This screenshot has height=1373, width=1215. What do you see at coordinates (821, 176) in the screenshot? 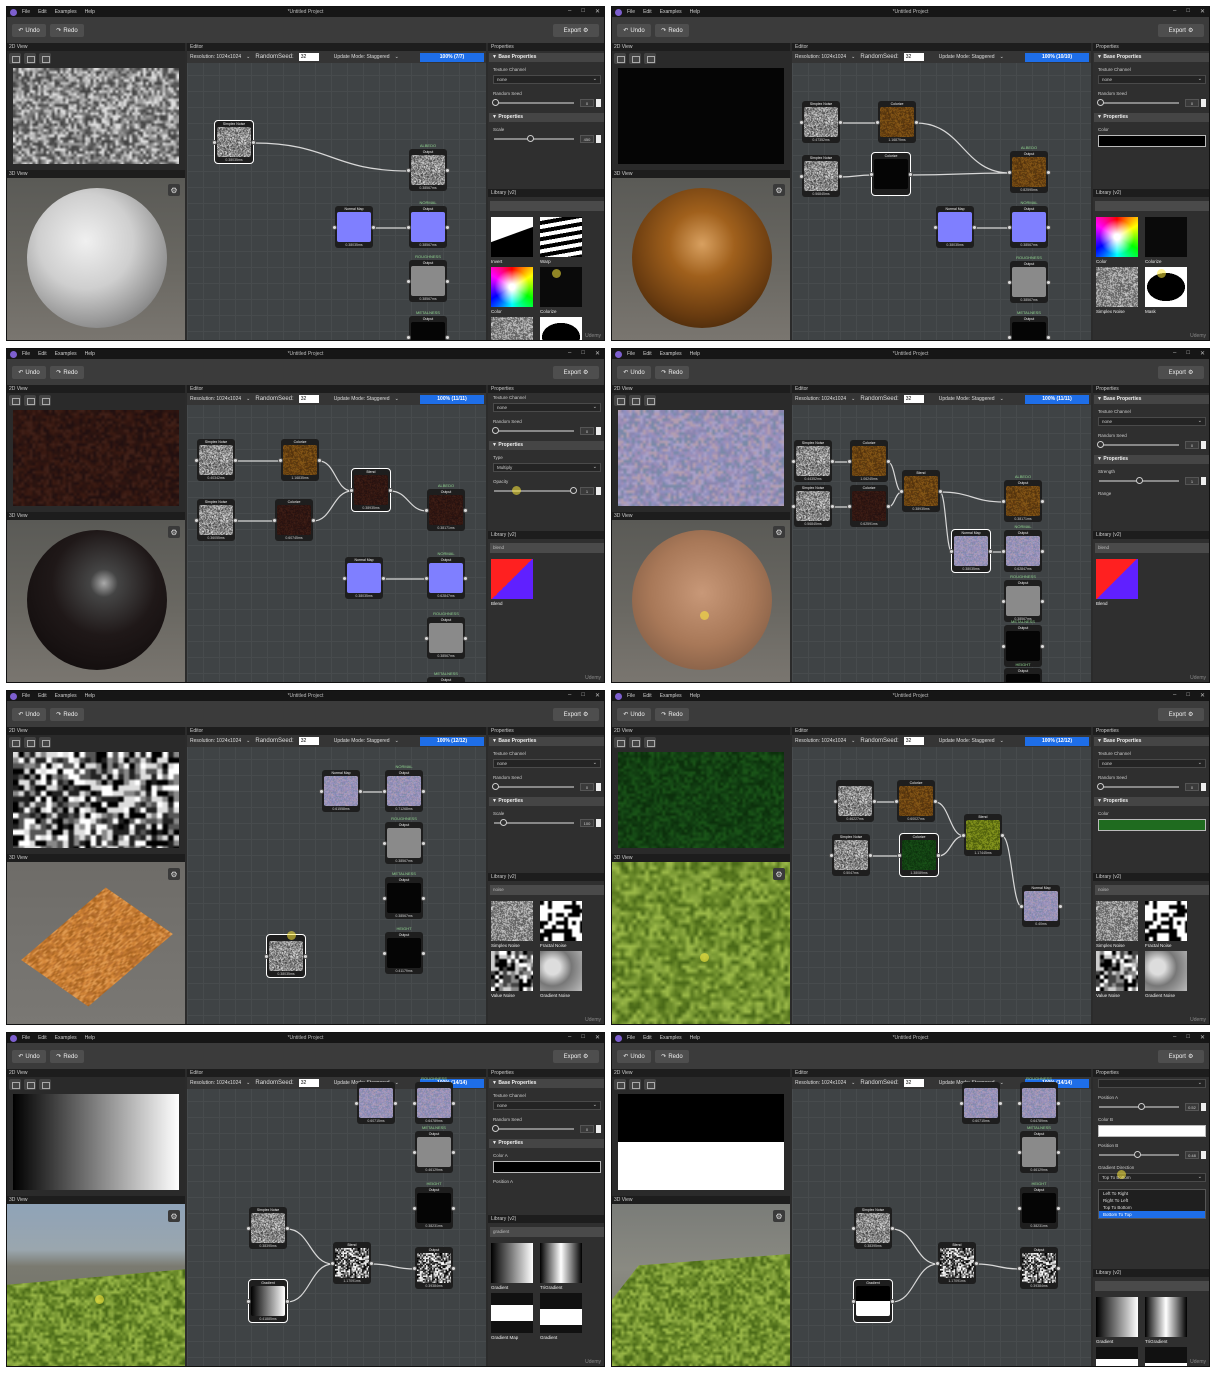
I see `graph-node: Simplex Noise 0.56845ms` at bounding box center [821, 176].